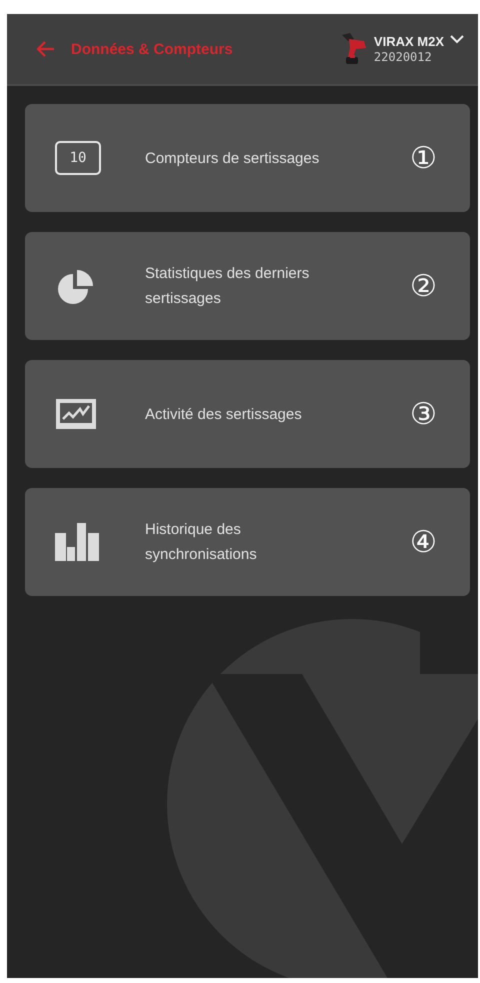 This screenshot has width=480, height=983. What do you see at coordinates (423, 158) in the screenshot?
I see `annotation-number: ①` at bounding box center [423, 158].